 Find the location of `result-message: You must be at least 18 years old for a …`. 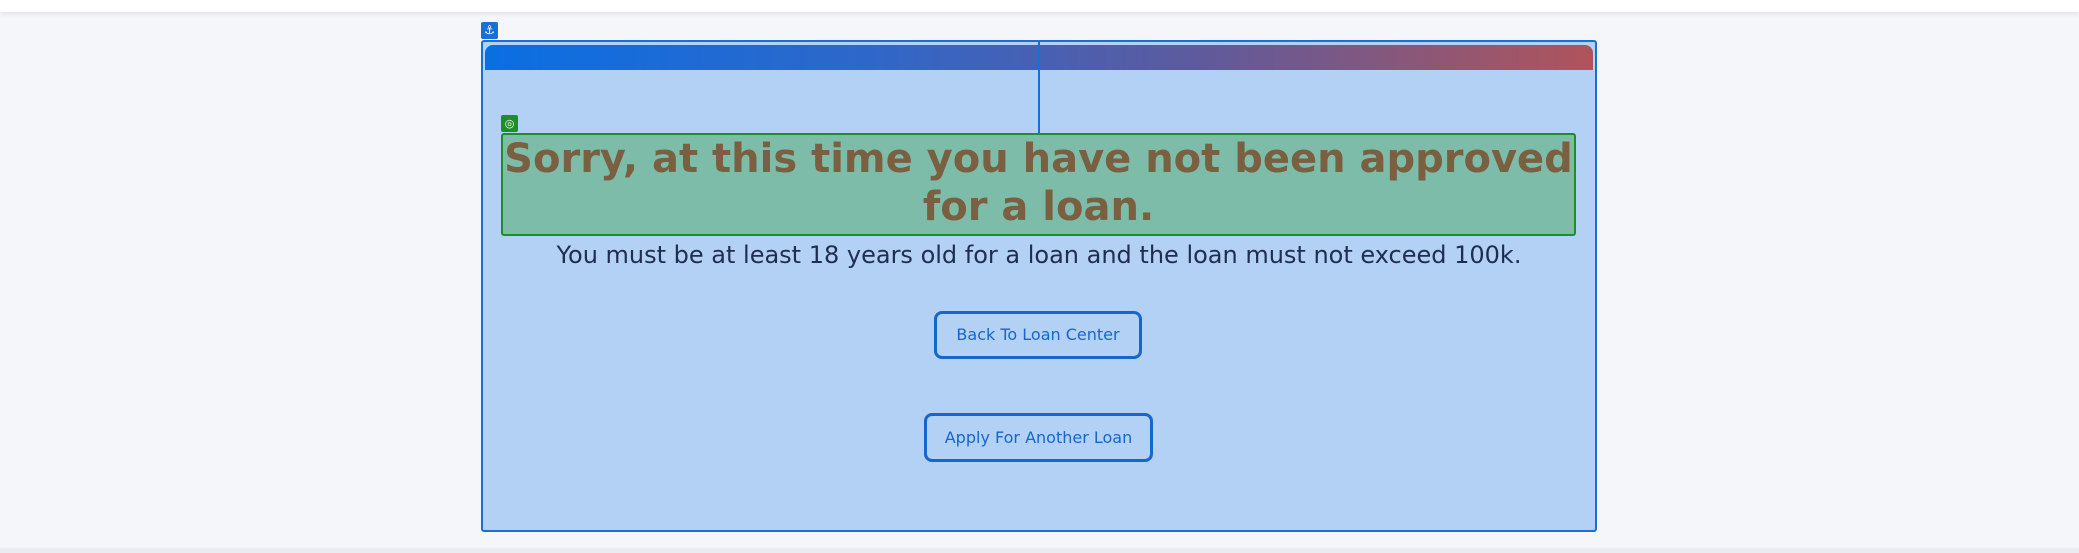

result-message: You must be at least 18 years old for a … is located at coordinates (1039, 255).